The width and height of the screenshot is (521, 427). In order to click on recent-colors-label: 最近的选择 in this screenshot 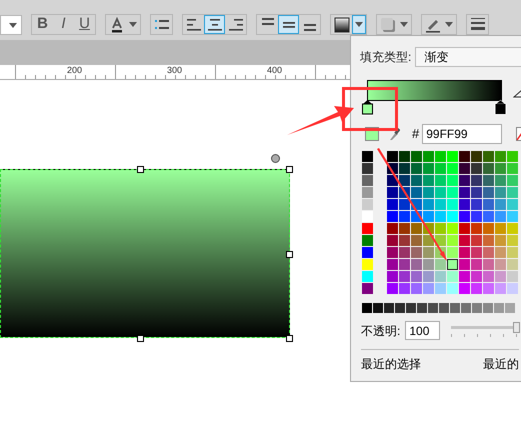, I will do `click(391, 364)`.